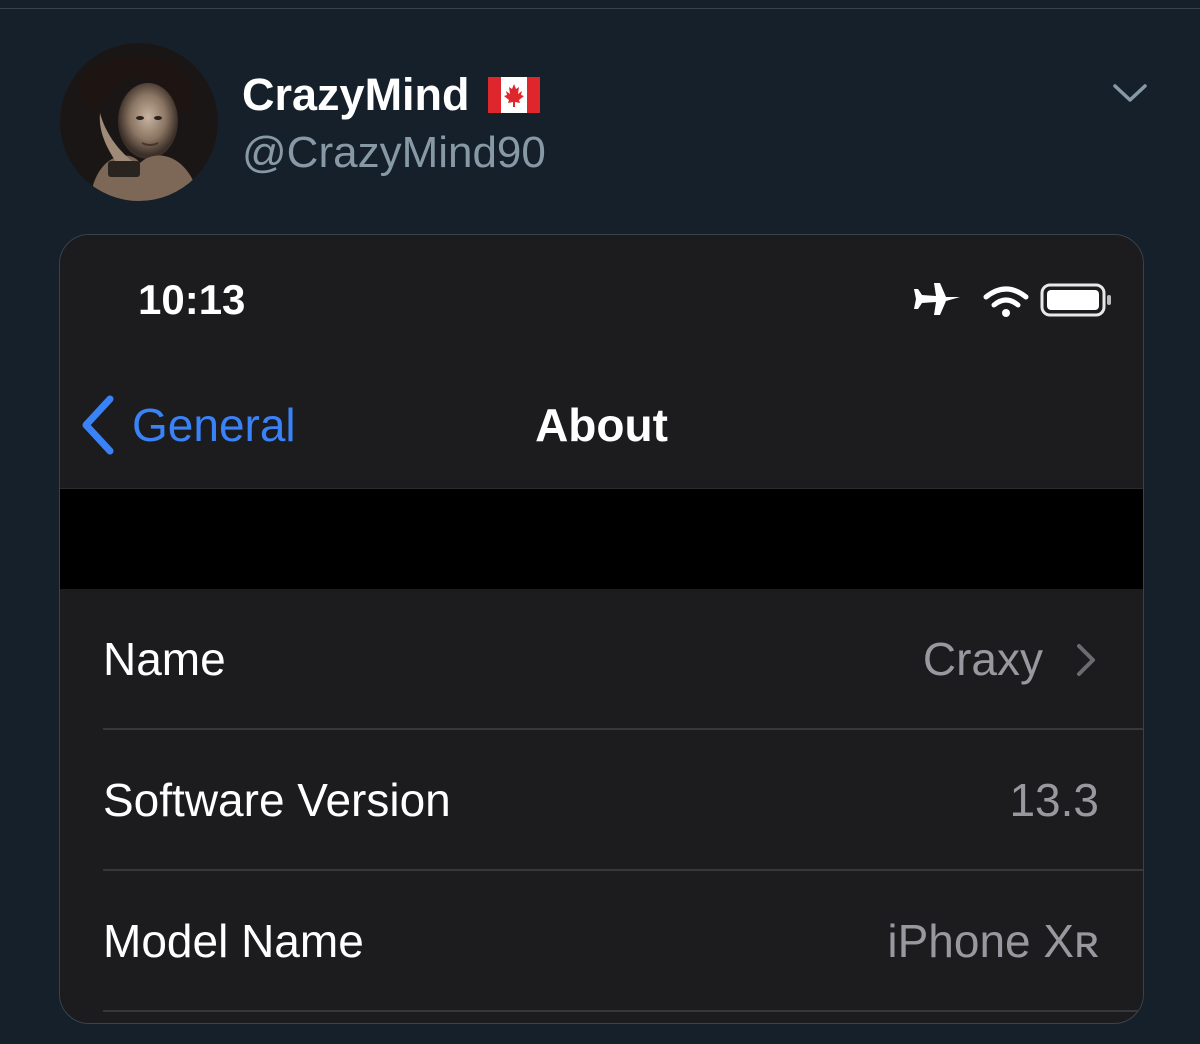 The width and height of the screenshot is (1200, 1044). I want to click on row-value: 13.3, so click(1054, 800).